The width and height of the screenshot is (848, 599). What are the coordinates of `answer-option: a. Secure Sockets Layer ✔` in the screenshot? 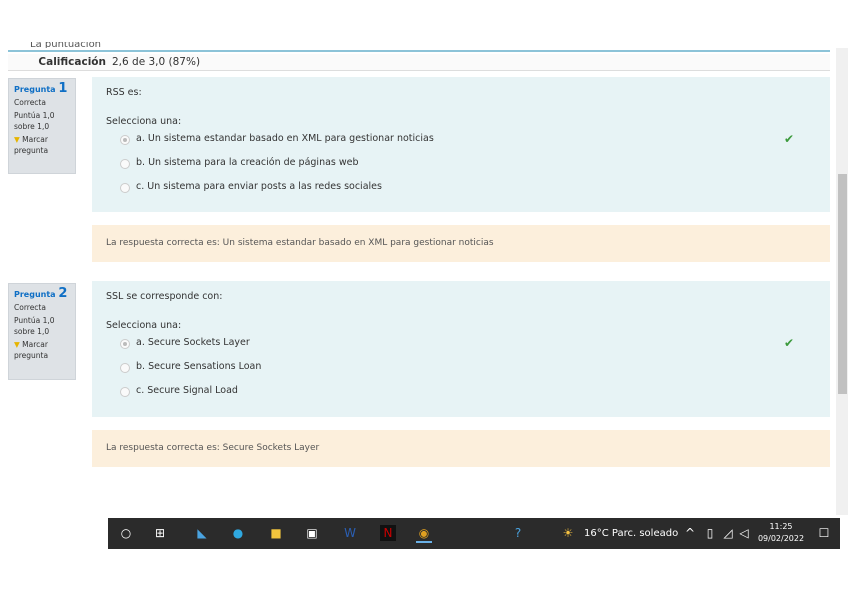 It's located at (465, 347).